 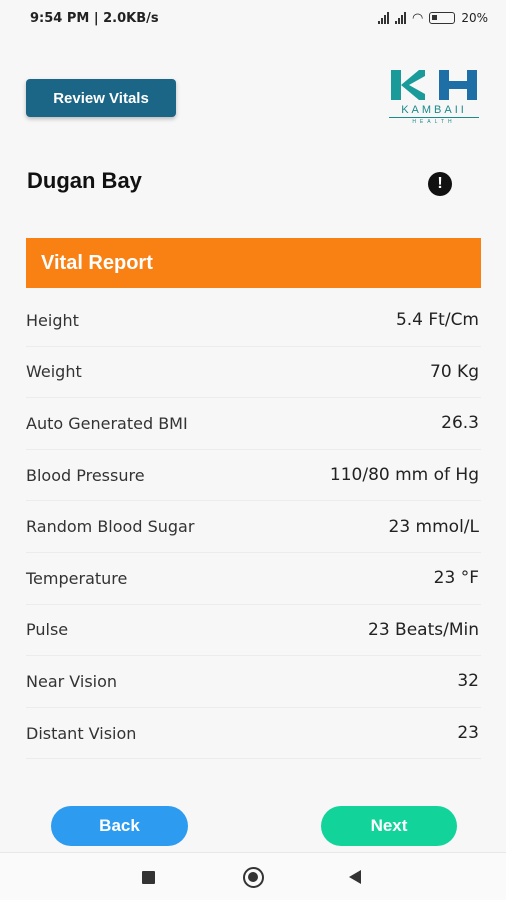 What do you see at coordinates (77, 578) in the screenshot?
I see `vital-label: Temperature` at bounding box center [77, 578].